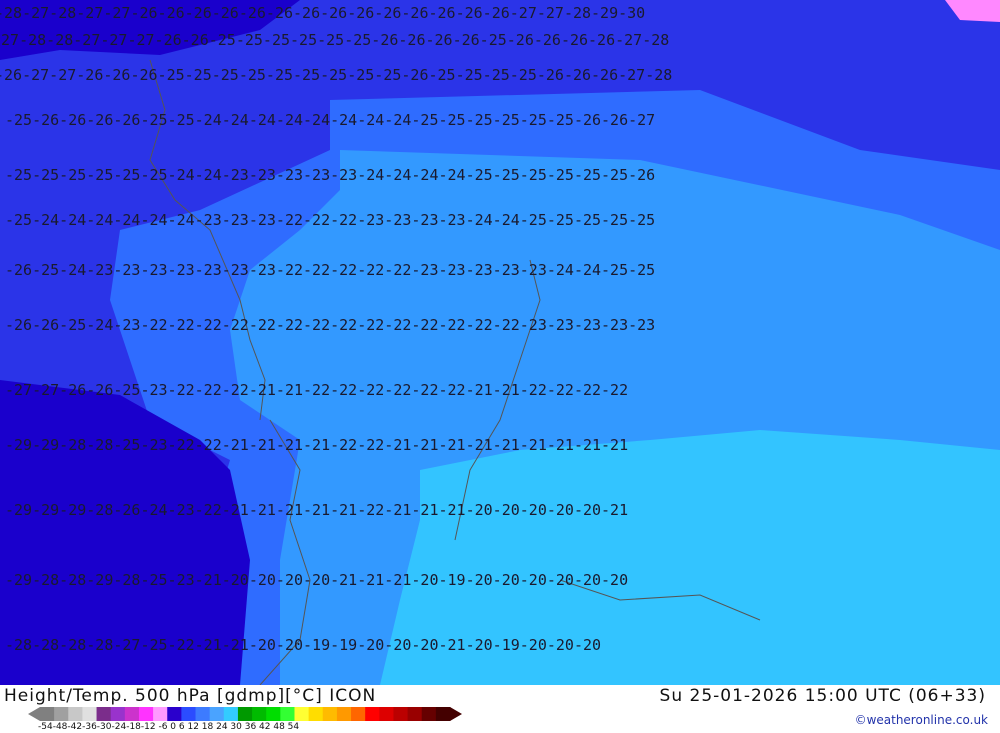 Image resolution: width=1000 pixels, height=733 pixels. What do you see at coordinates (822, 696) in the screenshot?
I see `valid-time: Su 25-01-2026 15:00 UTC (06+33)` at bounding box center [822, 696].